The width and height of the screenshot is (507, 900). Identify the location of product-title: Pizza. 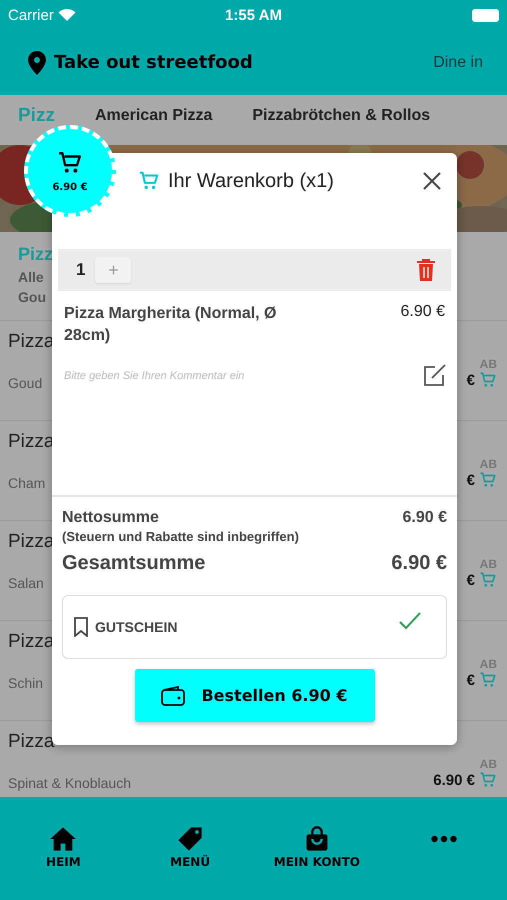
(32, 742).